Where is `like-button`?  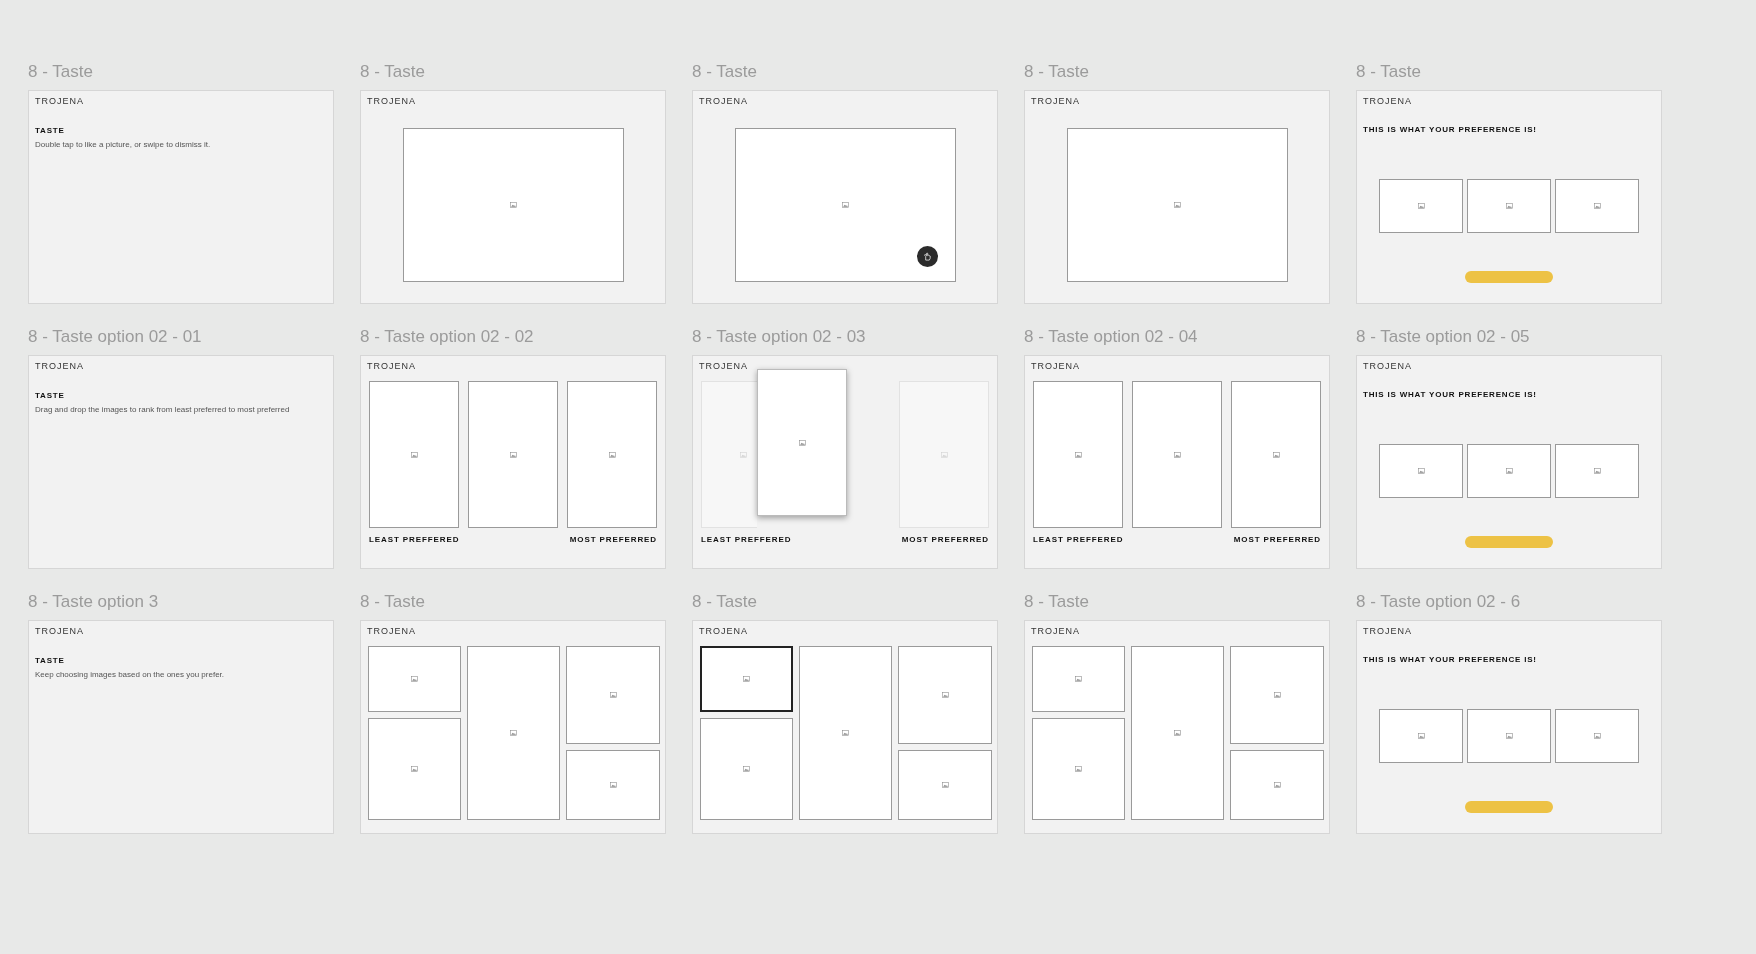 like-button is located at coordinates (927, 256).